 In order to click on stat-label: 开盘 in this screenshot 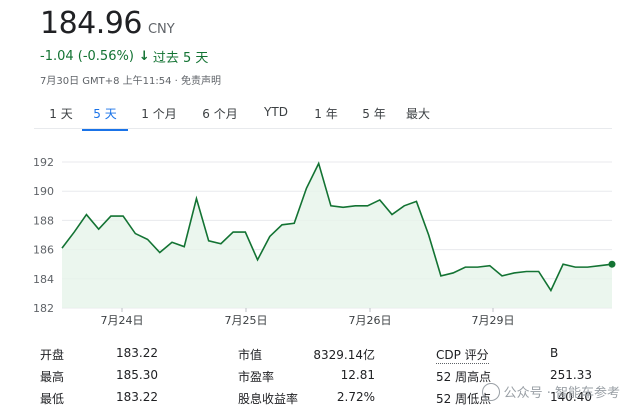, I will do `click(52, 355)`.